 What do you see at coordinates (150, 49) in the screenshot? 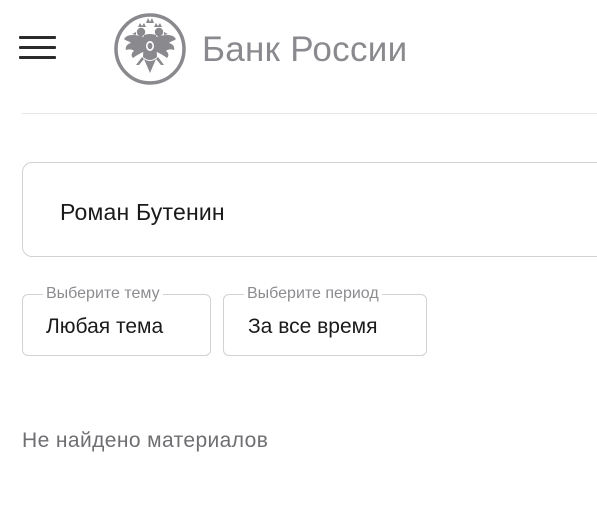
I see `double-headed-eagle-emblem-icon` at bounding box center [150, 49].